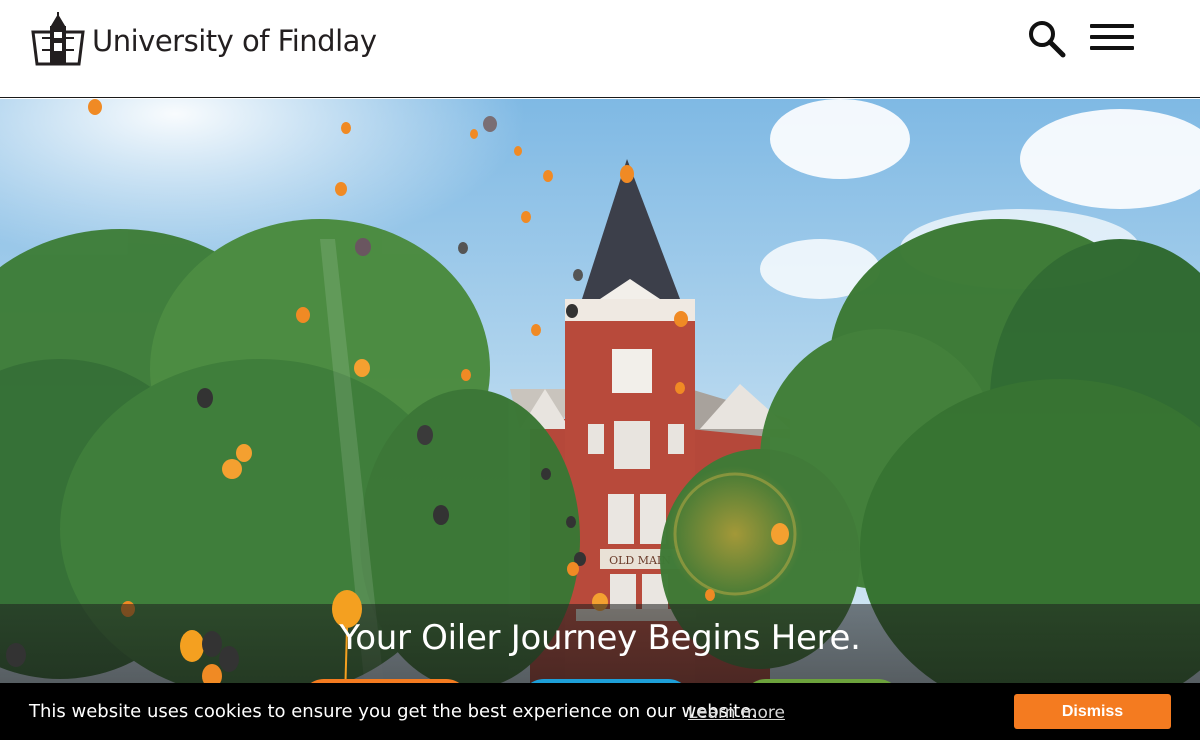  What do you see at coordinates (736, 713) in the screenshot?
I see `learn-more-link: Learn more` at bounding box center [736, 713].